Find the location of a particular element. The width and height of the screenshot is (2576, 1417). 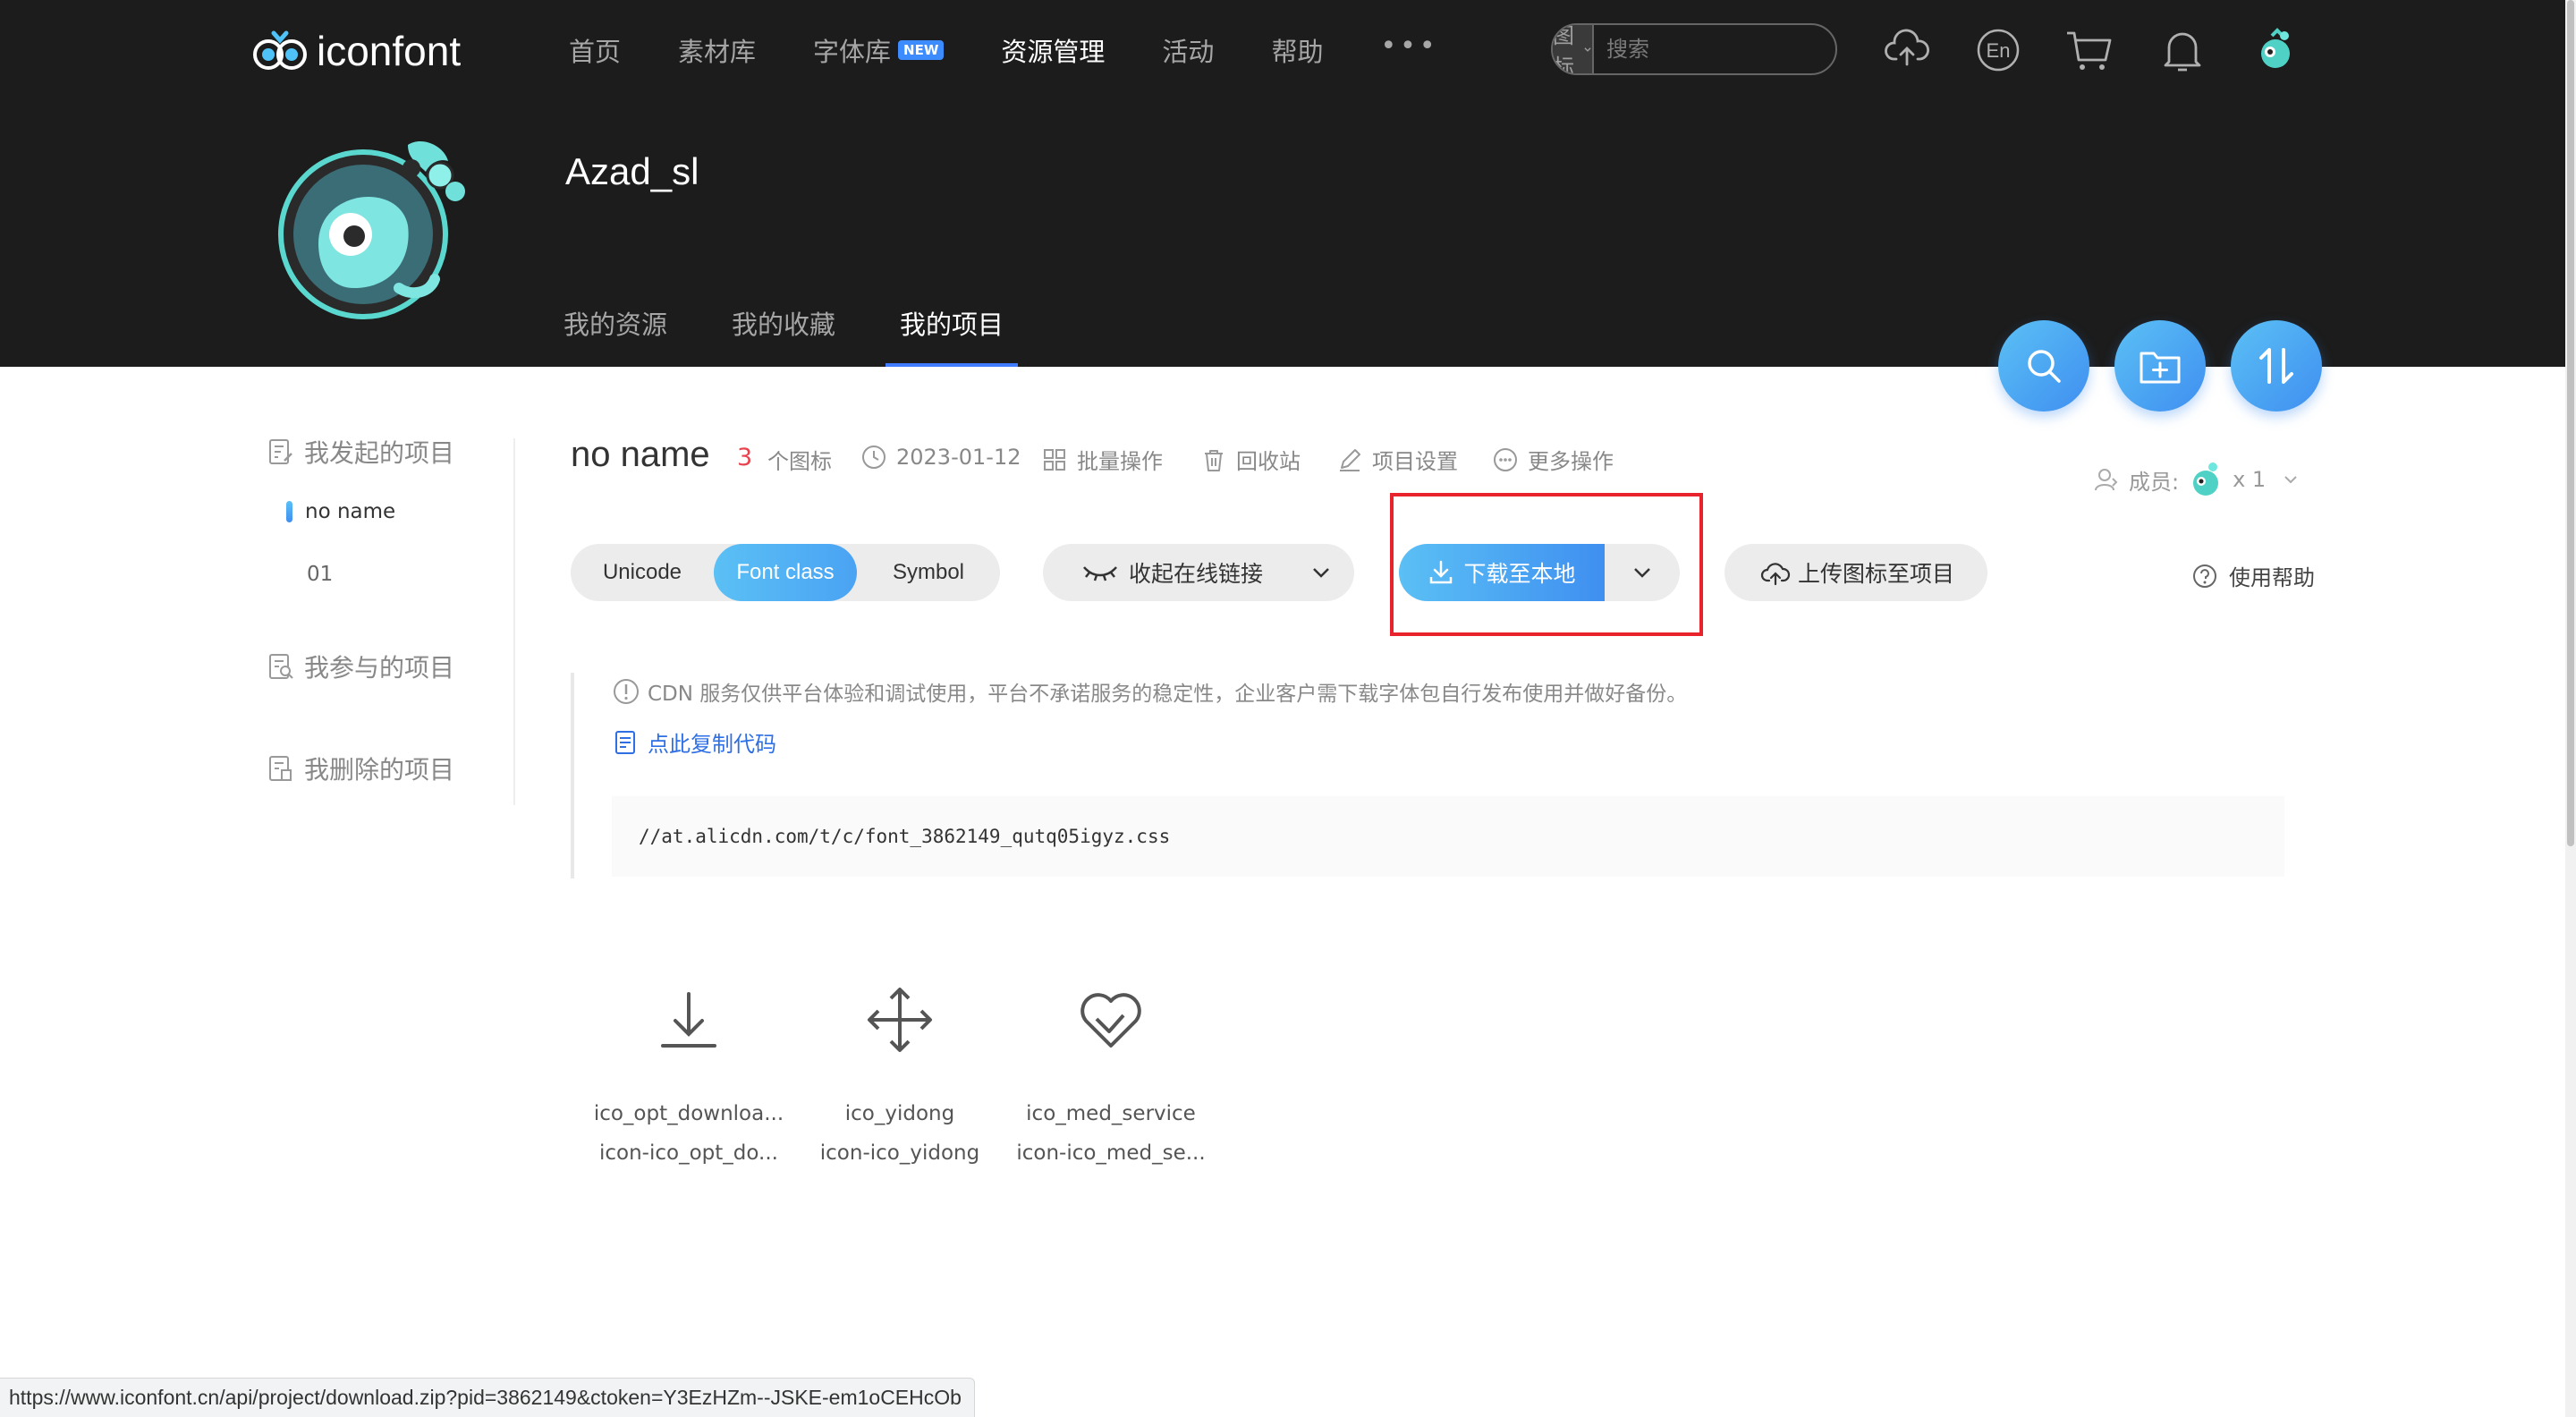

upload-icons-button: 上传图标至项目 is located at coordinates (1855, 573).